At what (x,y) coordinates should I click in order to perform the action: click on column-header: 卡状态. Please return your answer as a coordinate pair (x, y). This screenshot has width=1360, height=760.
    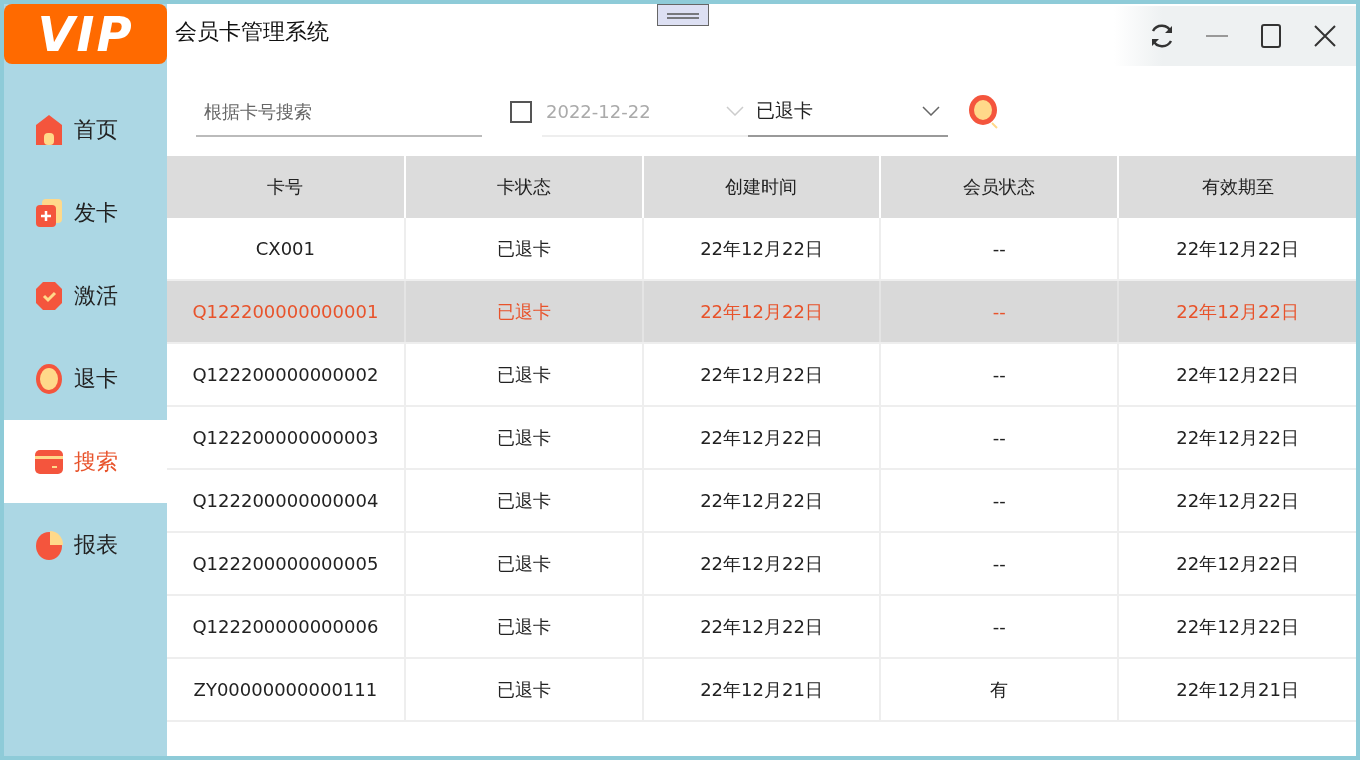
    Looking at the image, I should click on (523, 187).